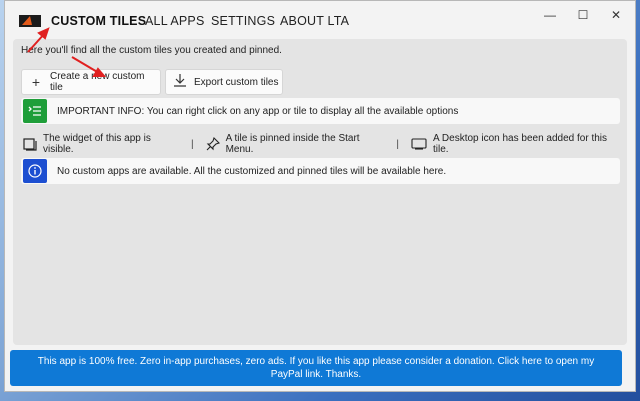 The image size is (640, 401). Describe the element at coordinates (38, 40) in the screenshot. I see `arrow-to-tab-icon` at that location.